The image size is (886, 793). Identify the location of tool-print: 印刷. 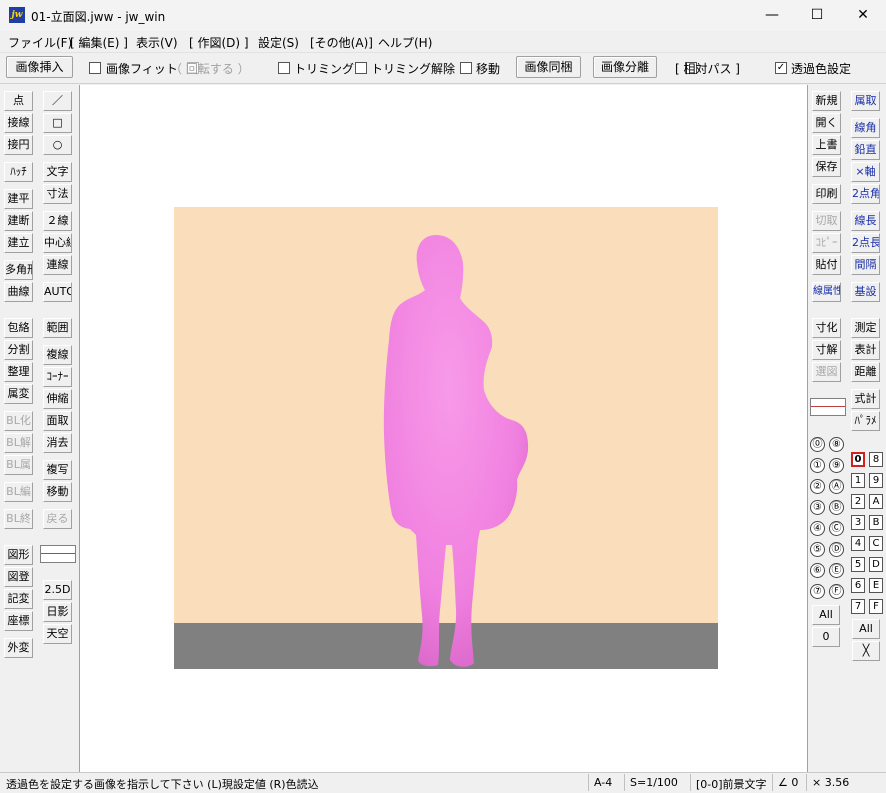
(826, 194).